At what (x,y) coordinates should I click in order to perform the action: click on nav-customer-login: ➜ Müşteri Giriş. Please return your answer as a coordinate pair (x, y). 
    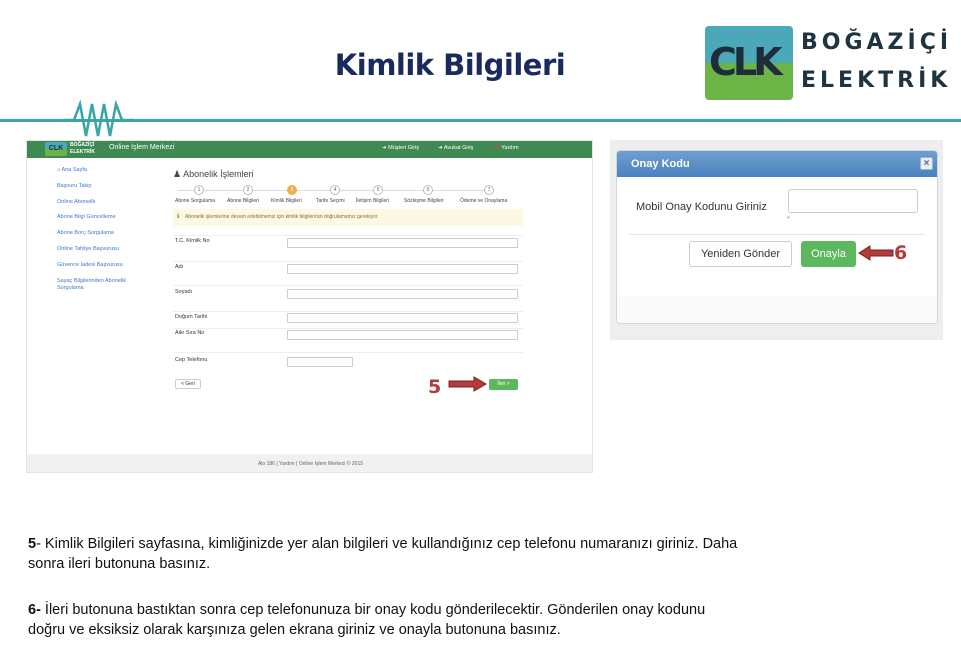
    Looking at the image, I should click on (400, 148).